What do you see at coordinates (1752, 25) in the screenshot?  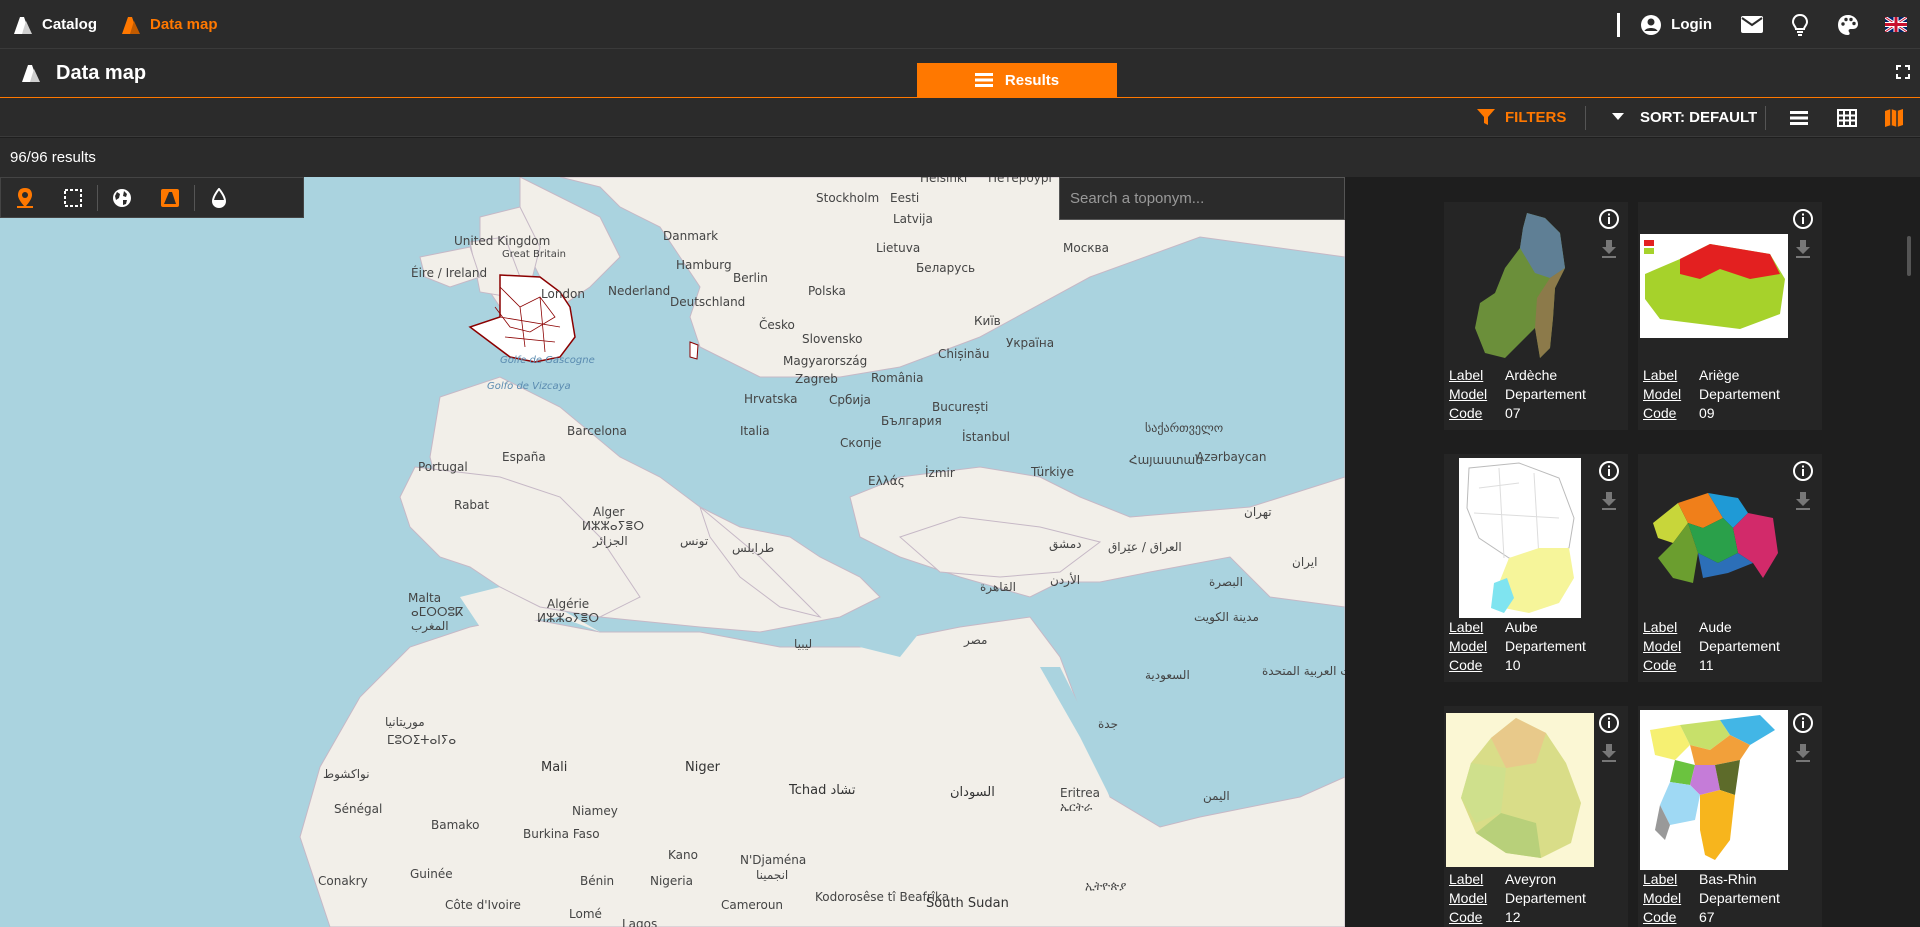 I see `mail-icon` at bounding box center [1752, 25].